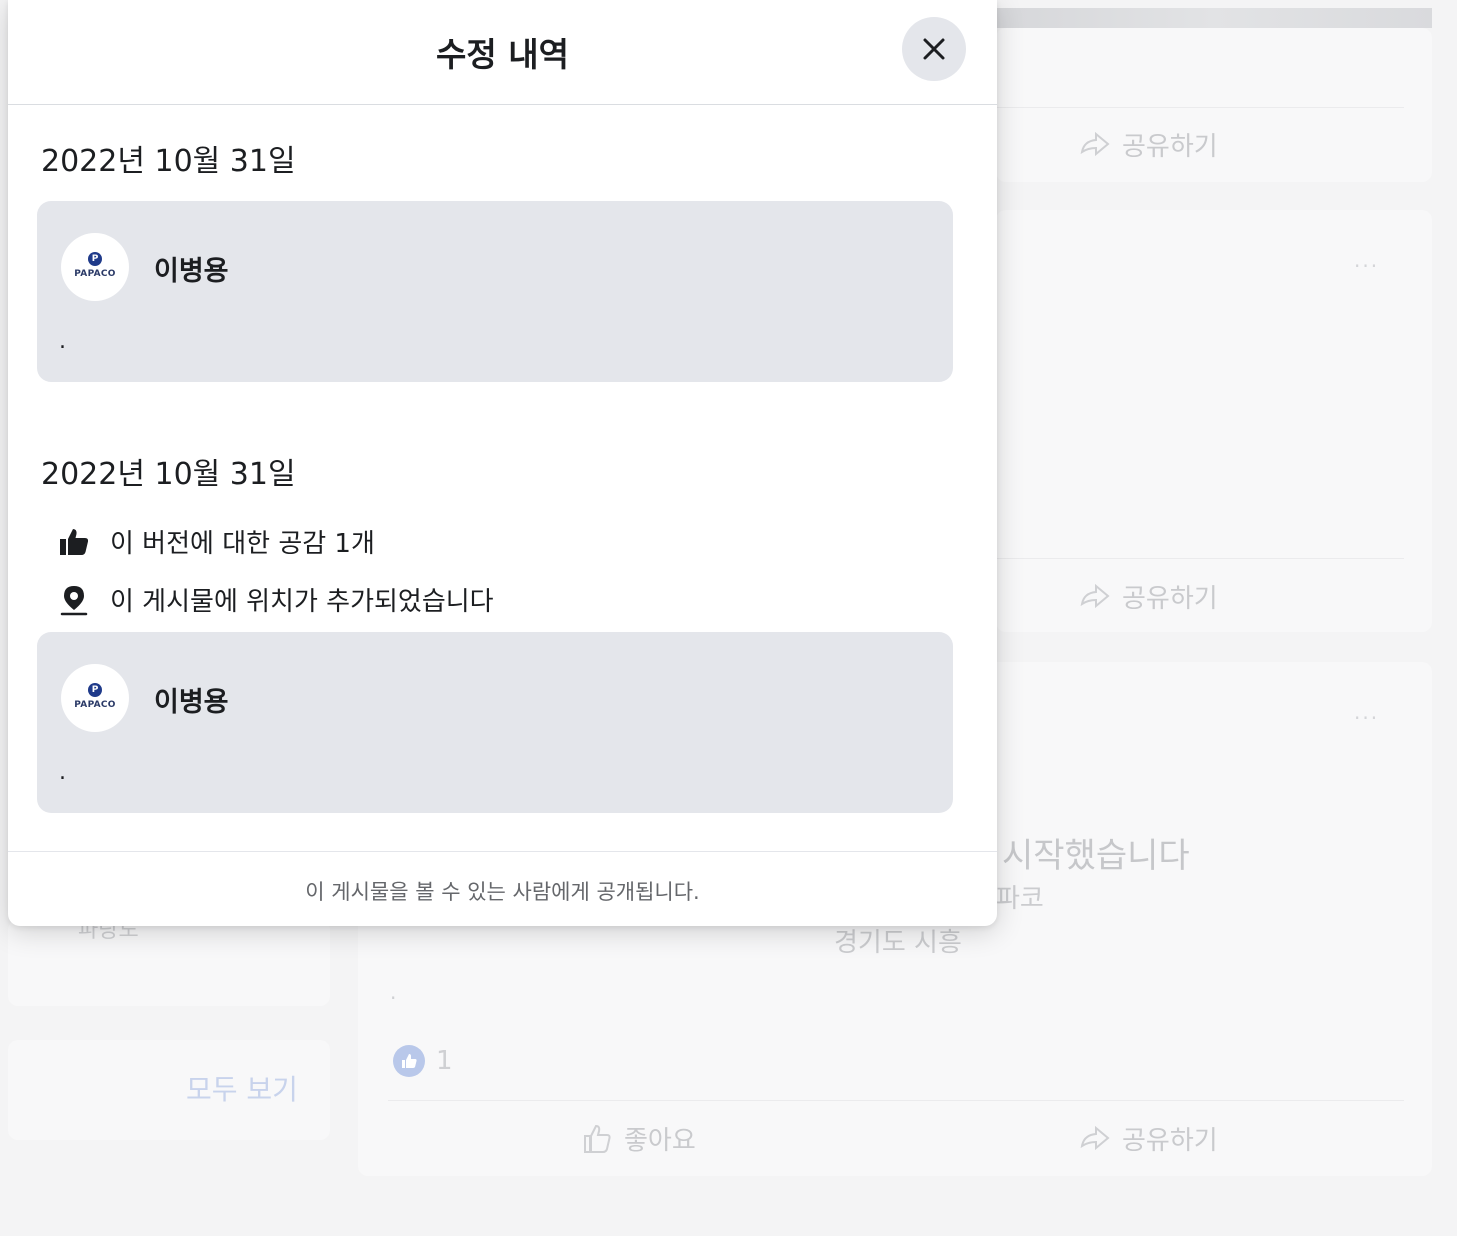 The height and width of the screenshot is (1236, 1457). I want to click on dialog-header: 수정 내역, so click(502, 52).